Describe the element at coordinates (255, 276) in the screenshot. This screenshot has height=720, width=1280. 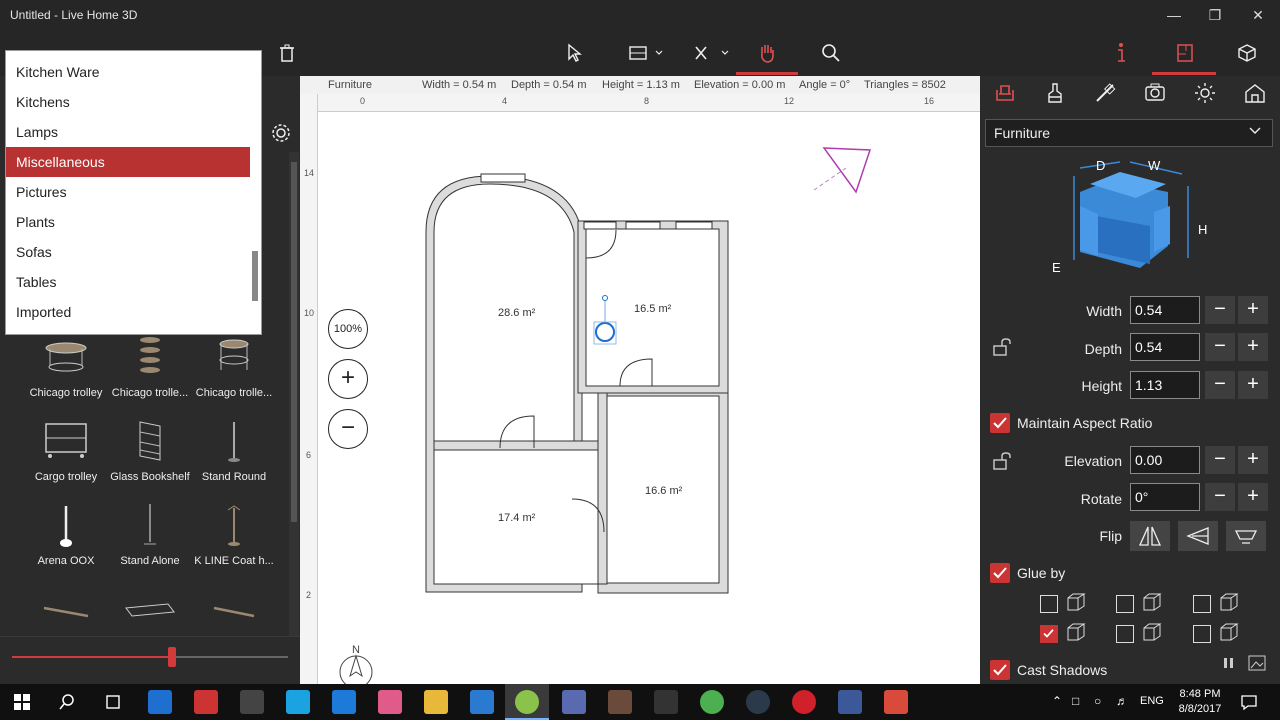
I see `dropdown-scroll-thumb` at that location.